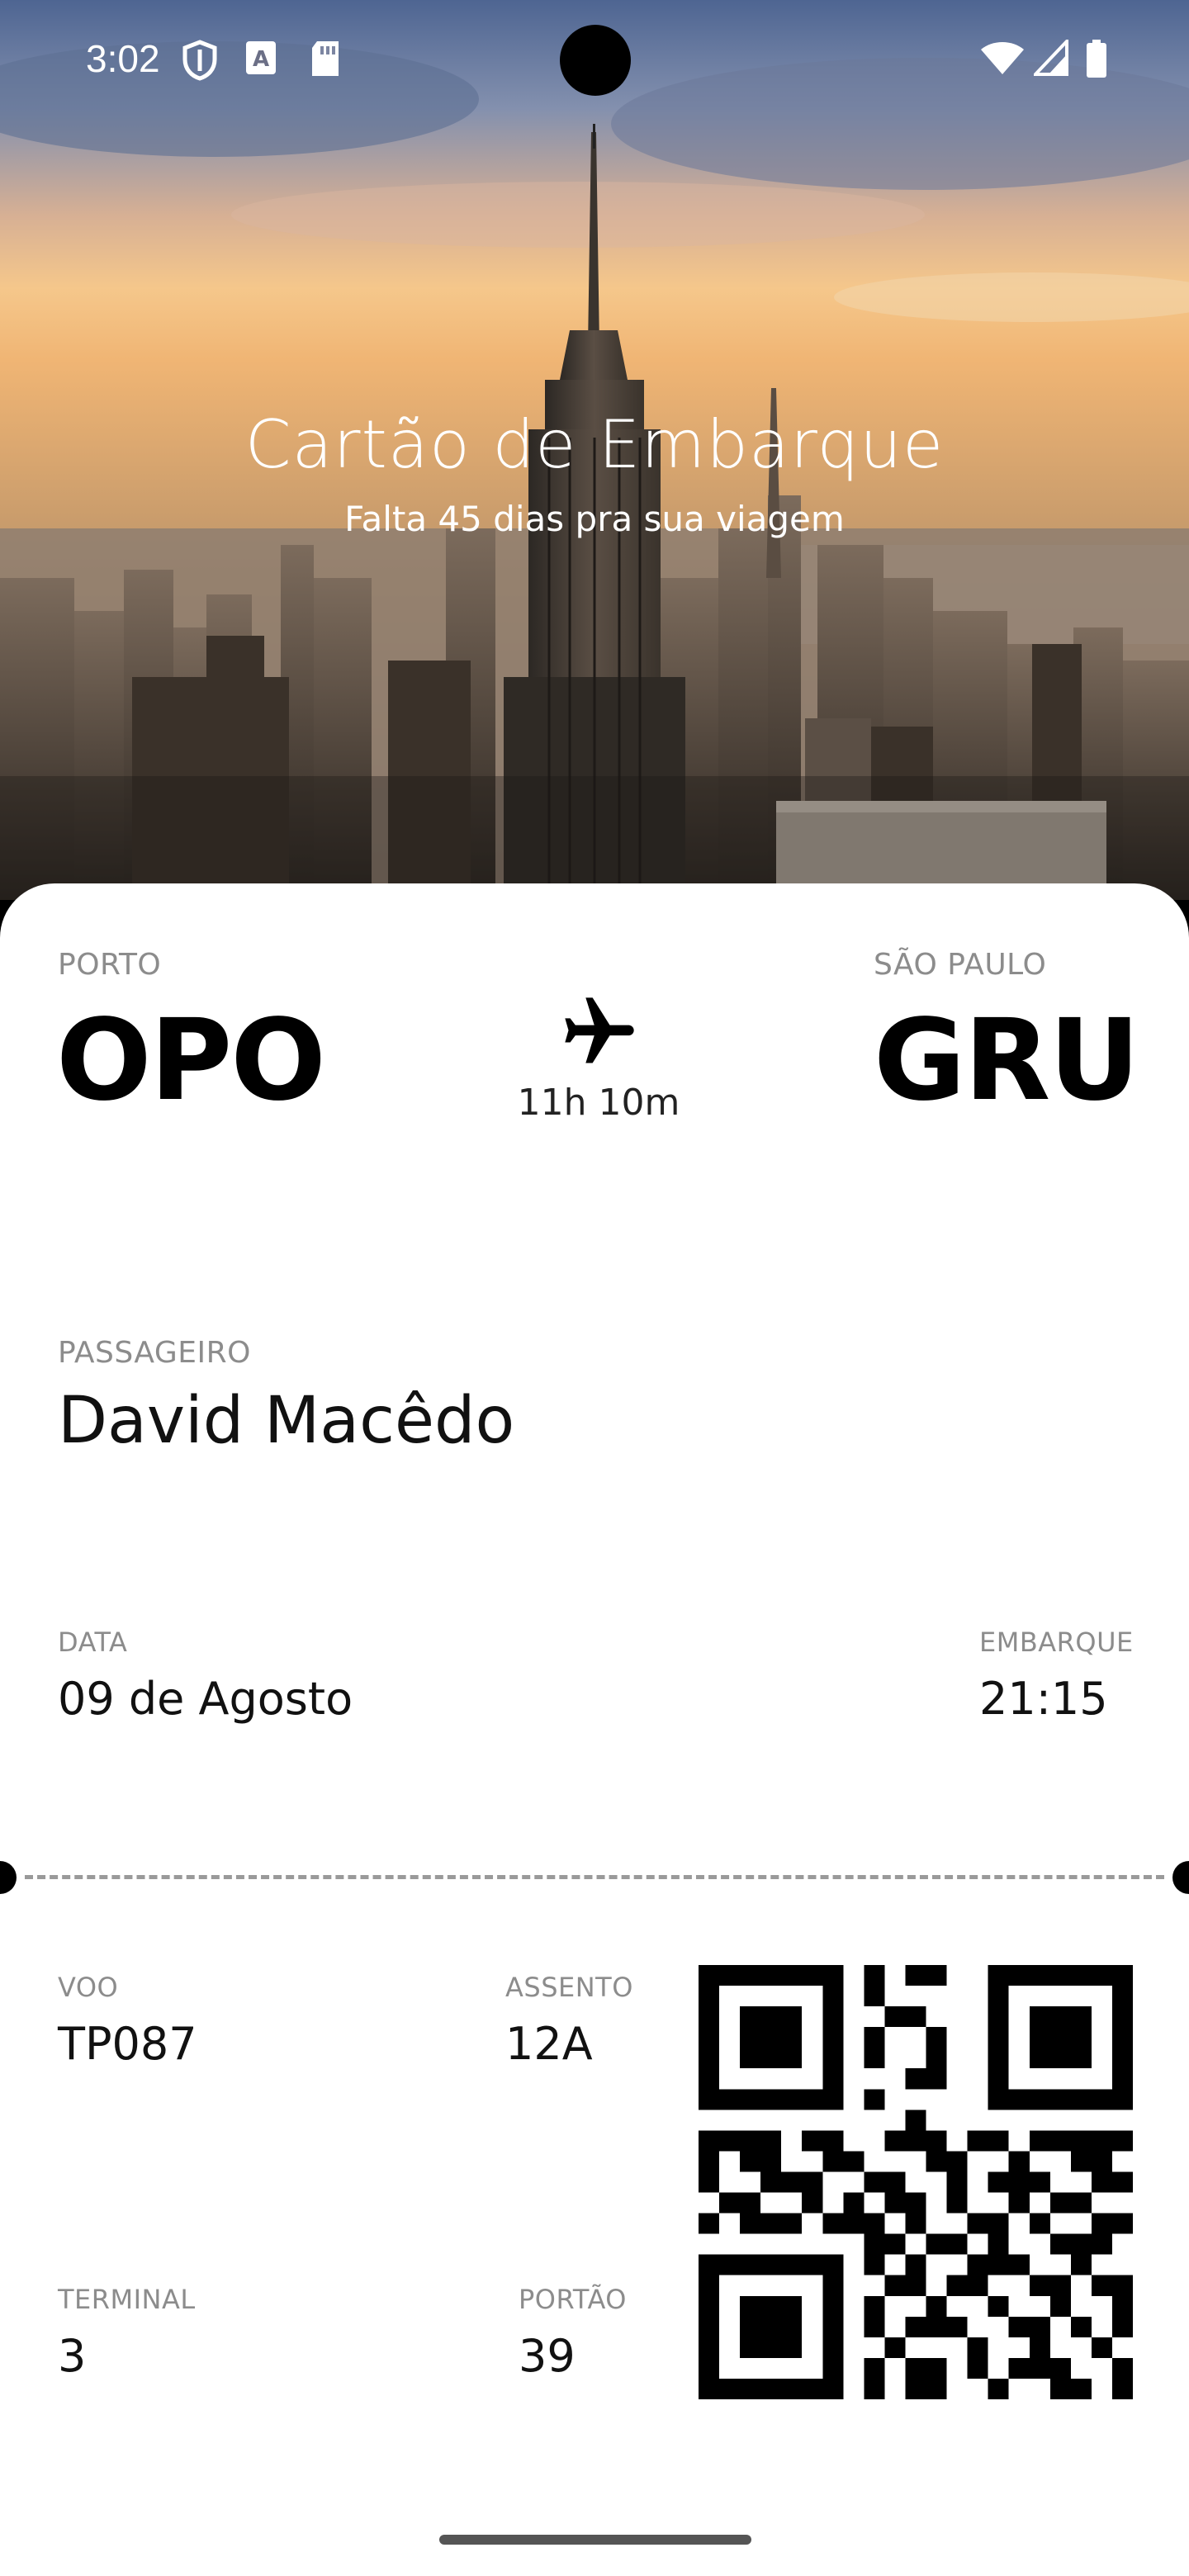  I want to click on passenger-name: David Macêdo, so click(286, 1421).